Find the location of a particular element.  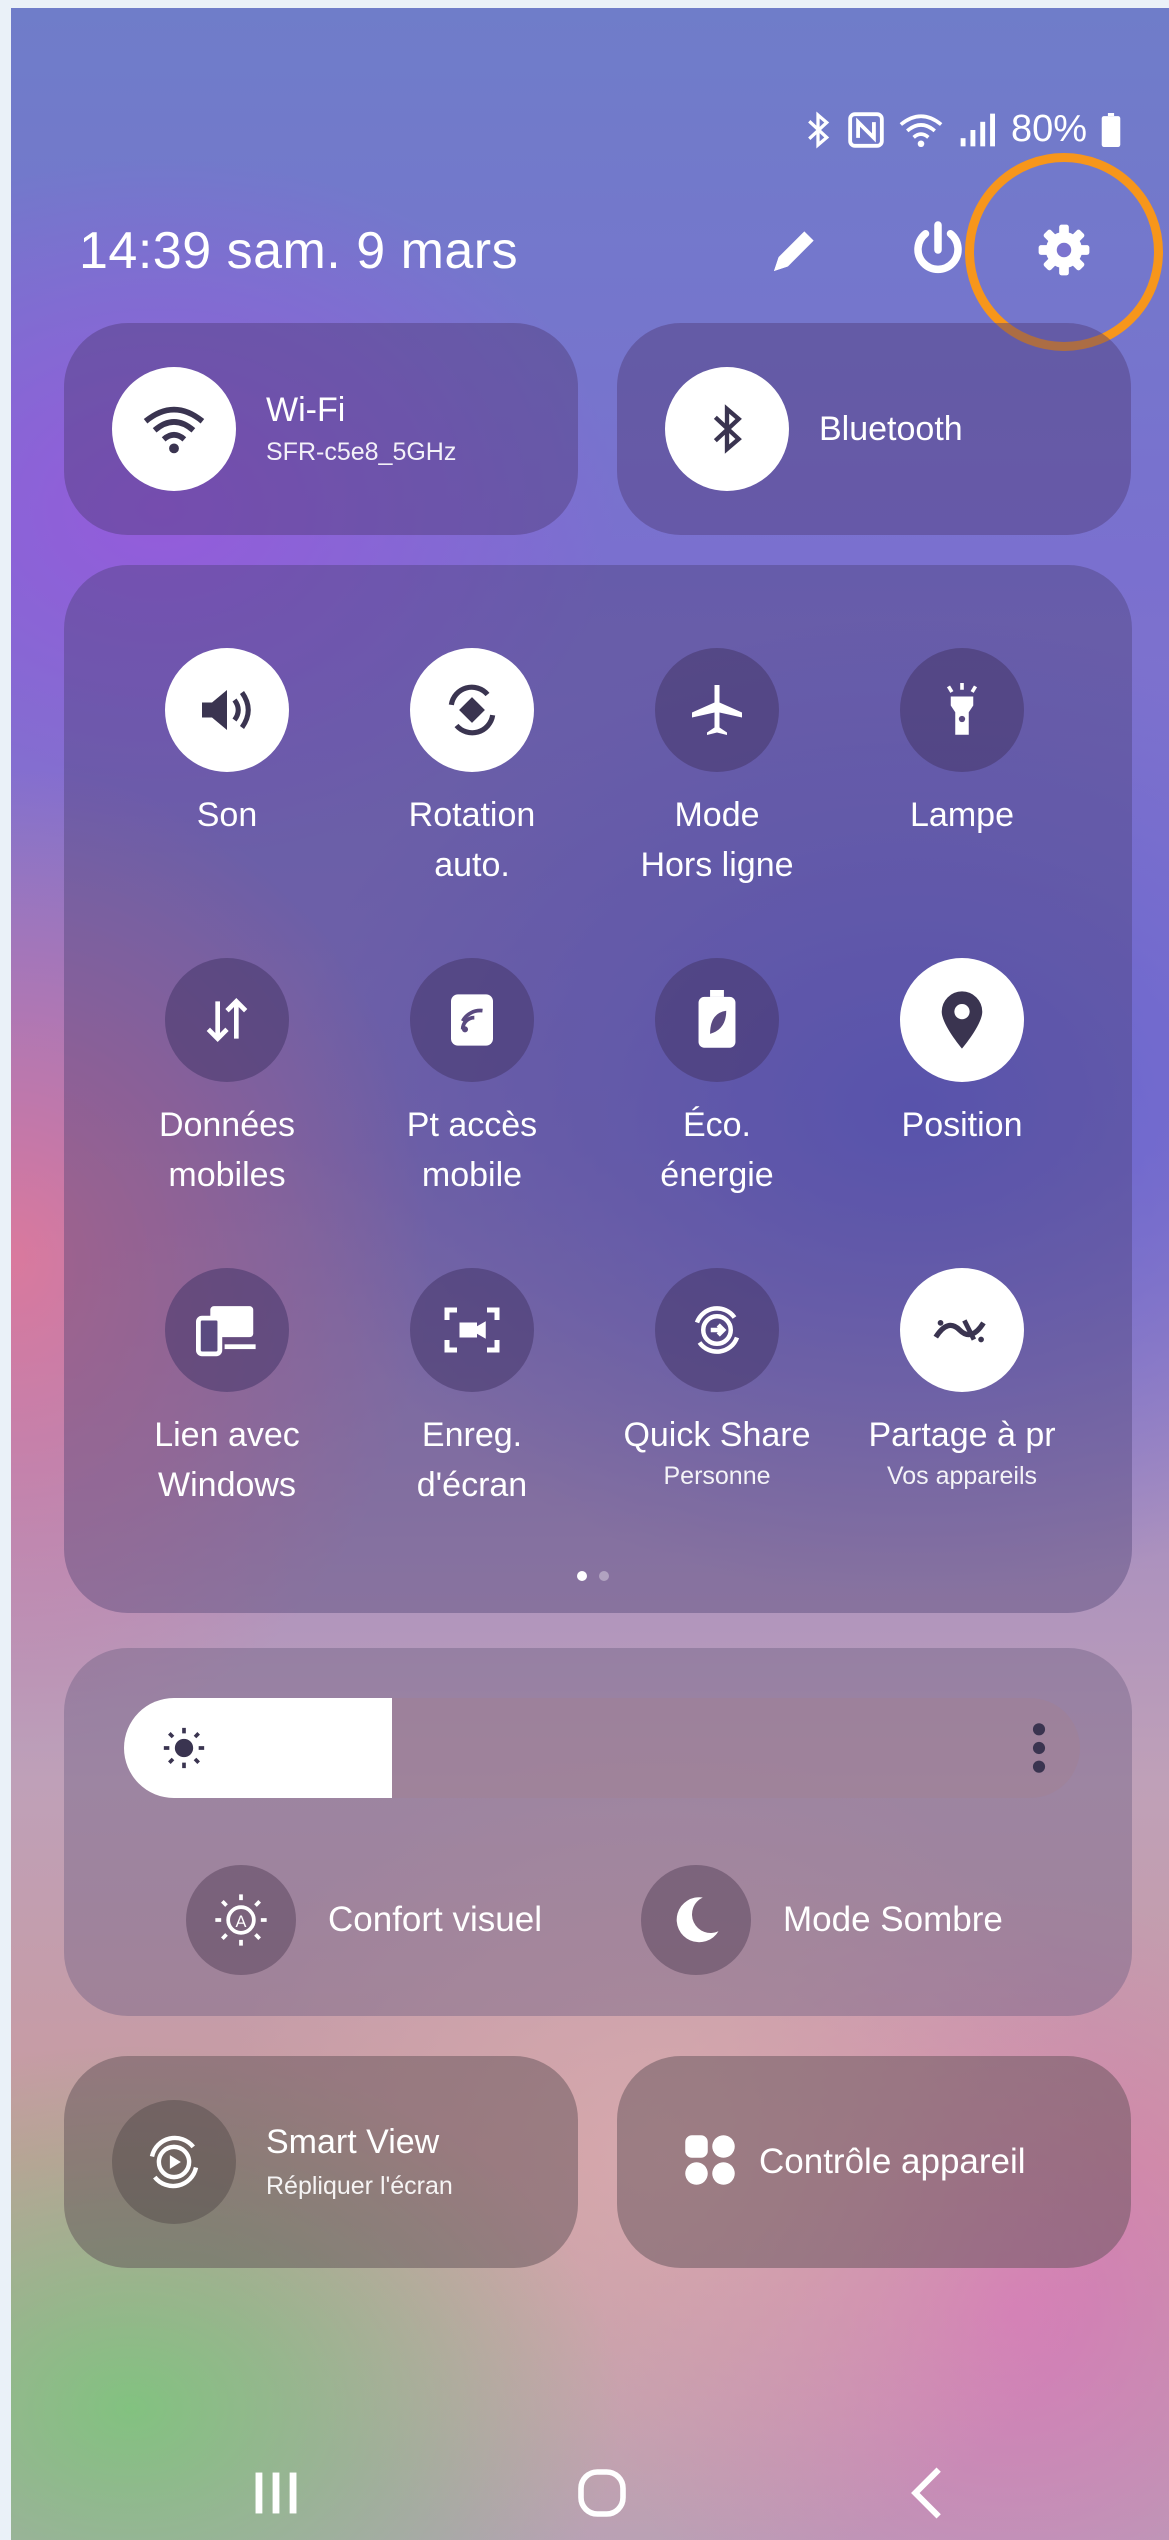

tile-label: Lampe is located at coordinates (962, 815).